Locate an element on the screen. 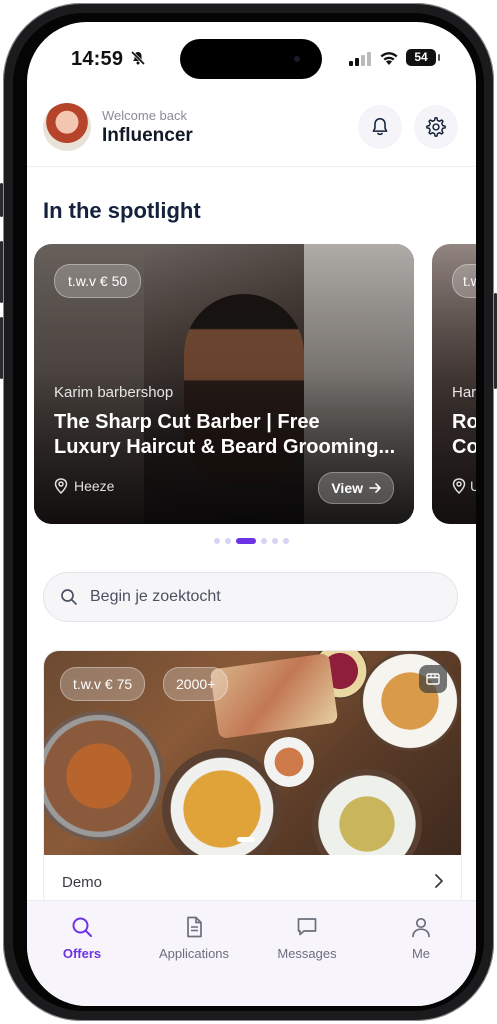 This screenshot has height=1024, width=497. search-bar is located at coordinates (250, 597).